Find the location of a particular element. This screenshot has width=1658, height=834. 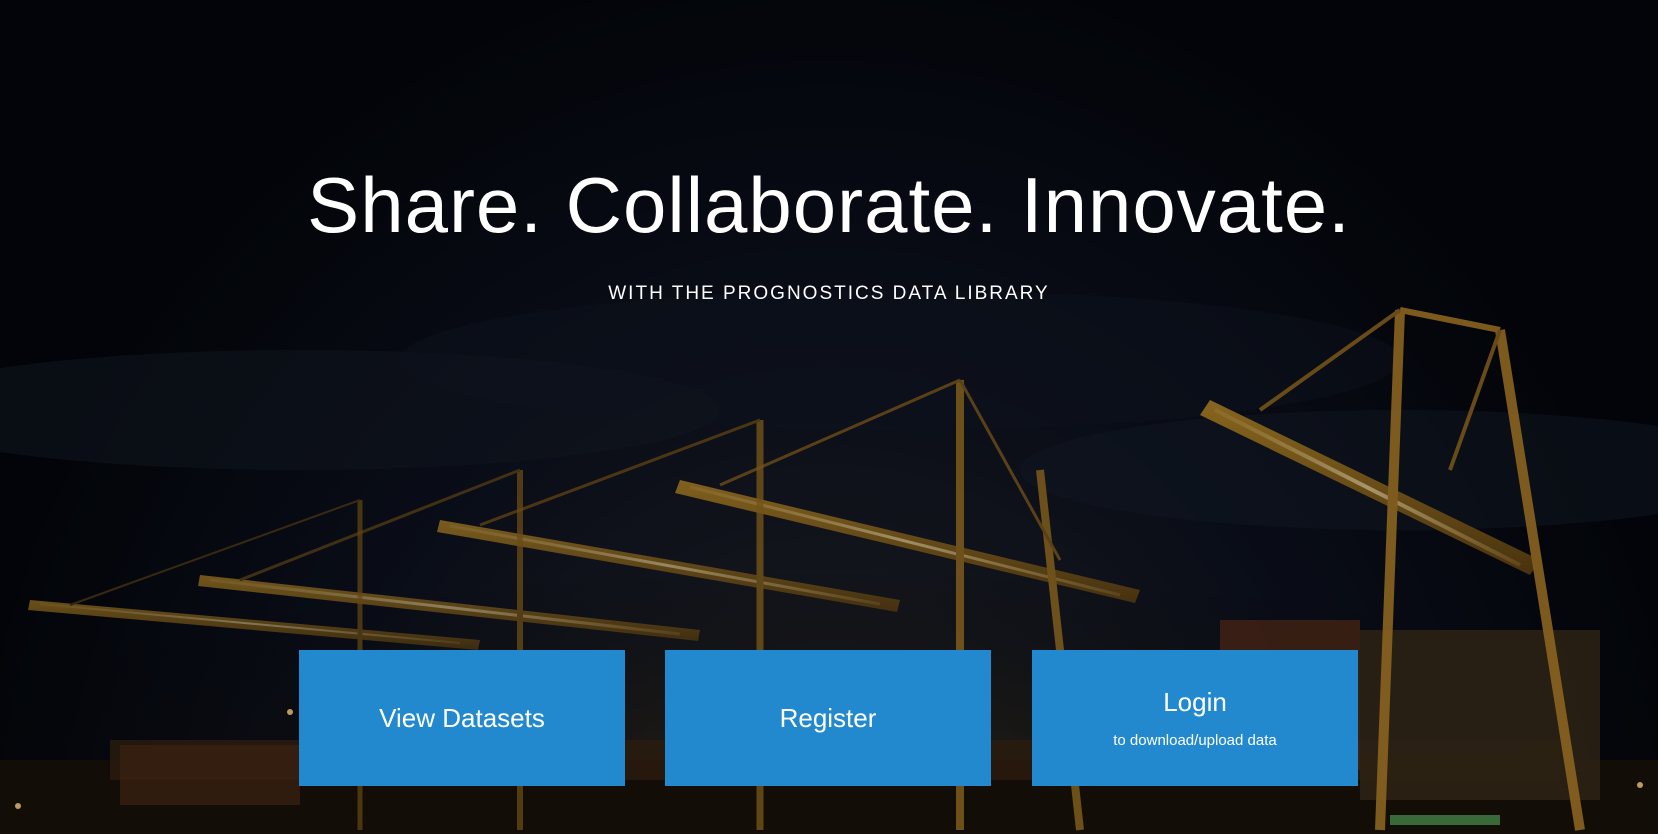

view-datasets-label: View Datasets is located at coordinates (462, 717).